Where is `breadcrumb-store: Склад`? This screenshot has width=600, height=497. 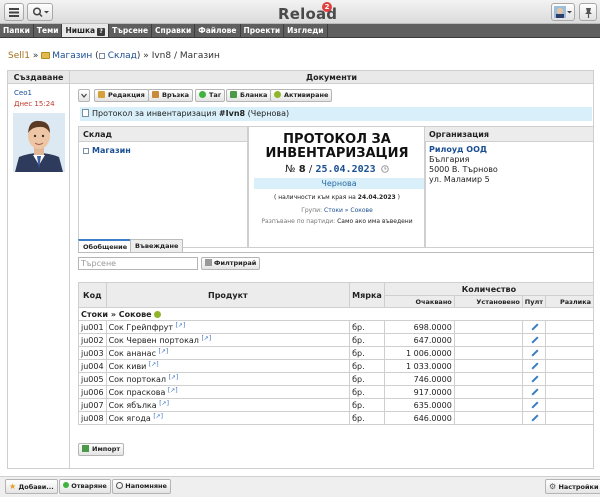 breadcrumb-store: Склад is located at coordinates (122, 56).